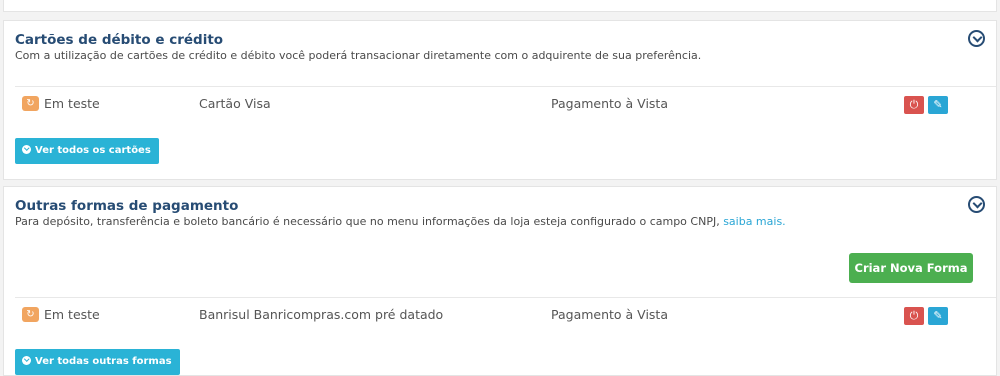 The width and height of the screenshot is (1000, 376). What do you see at coordinates (500, 6) in the screenshot?
I see `previous-panel` at bounding box center [500, 6].